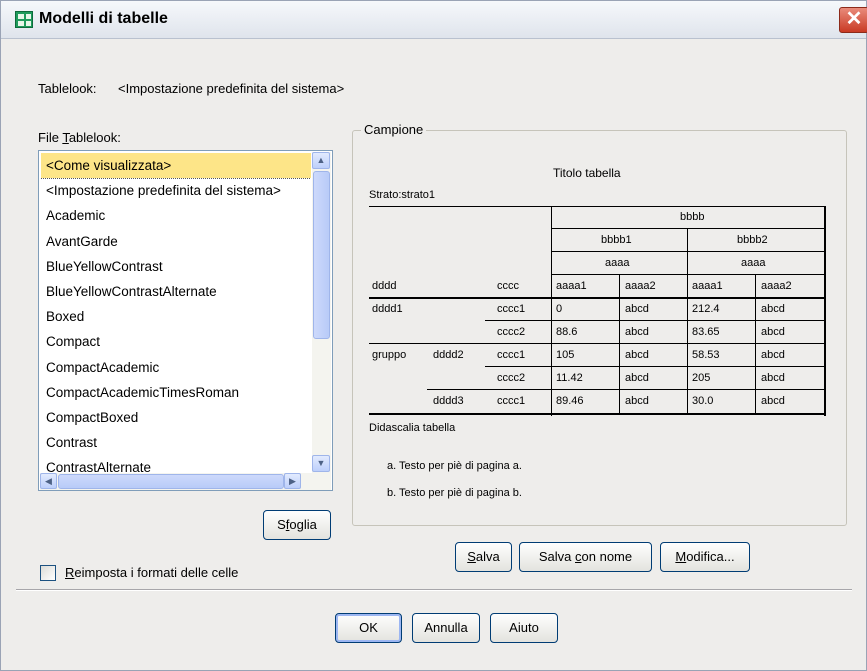  Describe the element at coordinates (706, 355) in the screenshot. I see `table-cell: 58.53` at that location.